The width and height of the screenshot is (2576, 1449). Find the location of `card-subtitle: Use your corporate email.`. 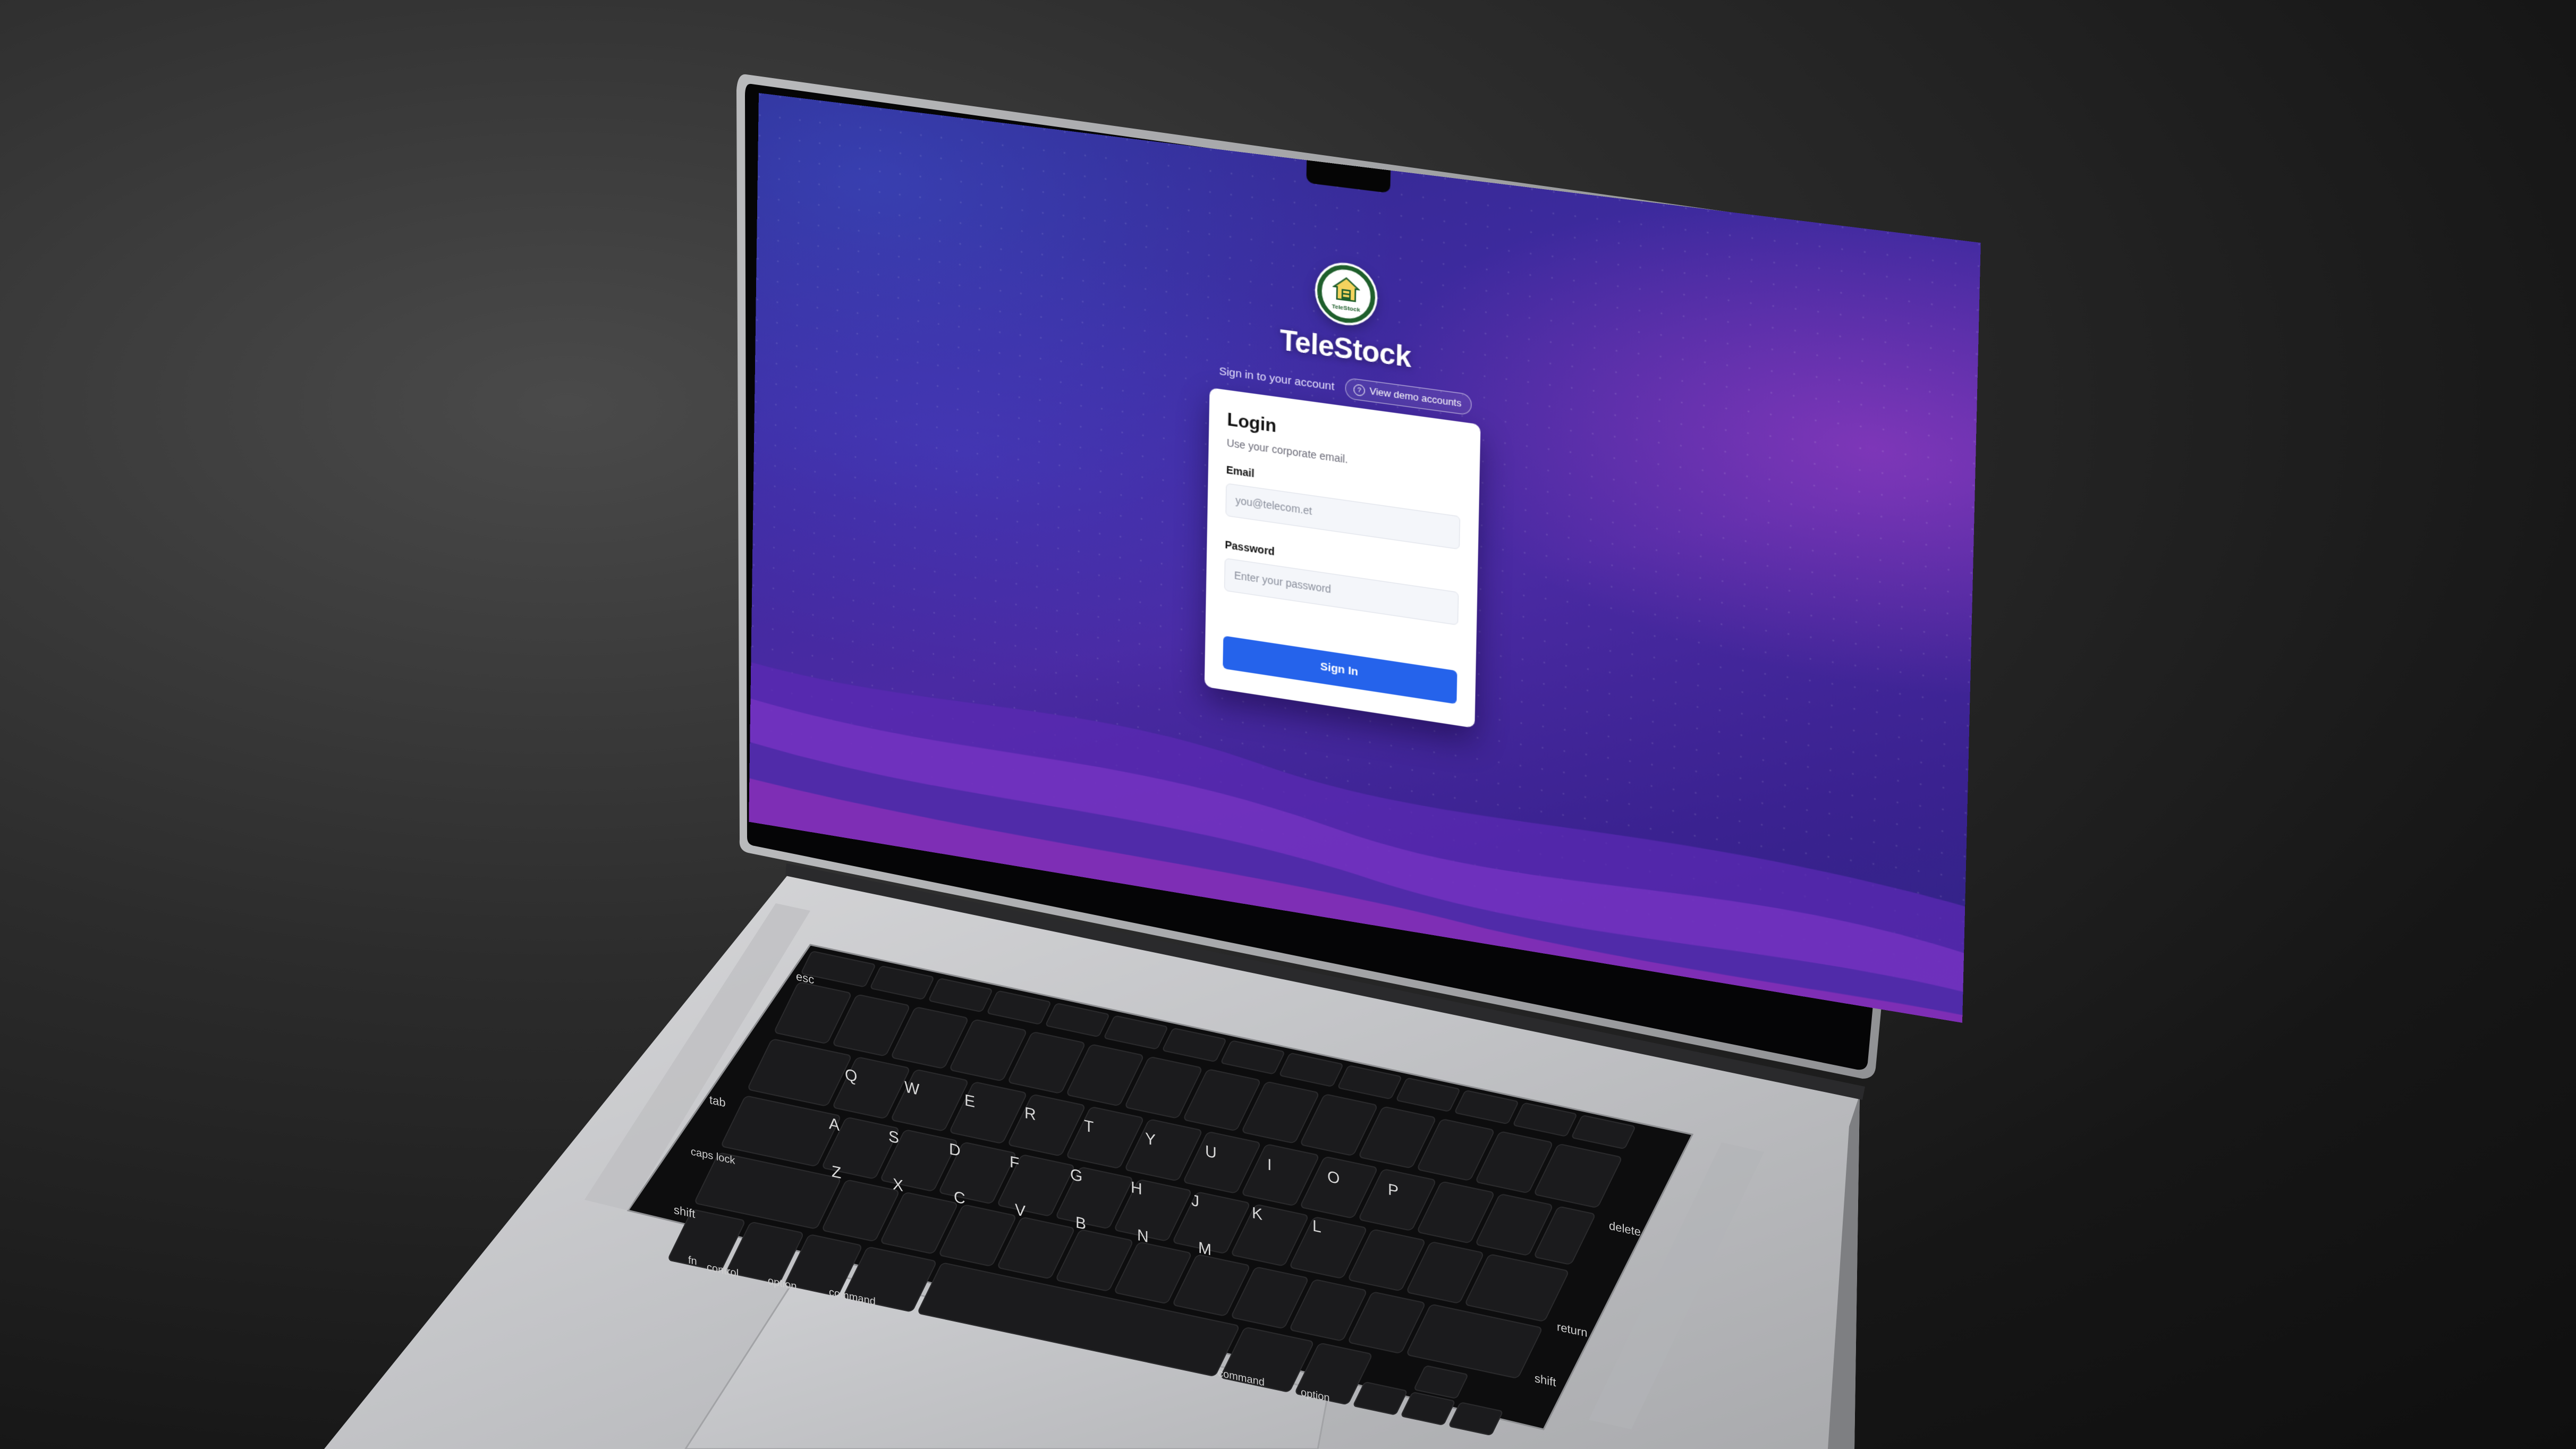

card-subtitle: Use your corporate email. is located at coordinates (1287, 451).